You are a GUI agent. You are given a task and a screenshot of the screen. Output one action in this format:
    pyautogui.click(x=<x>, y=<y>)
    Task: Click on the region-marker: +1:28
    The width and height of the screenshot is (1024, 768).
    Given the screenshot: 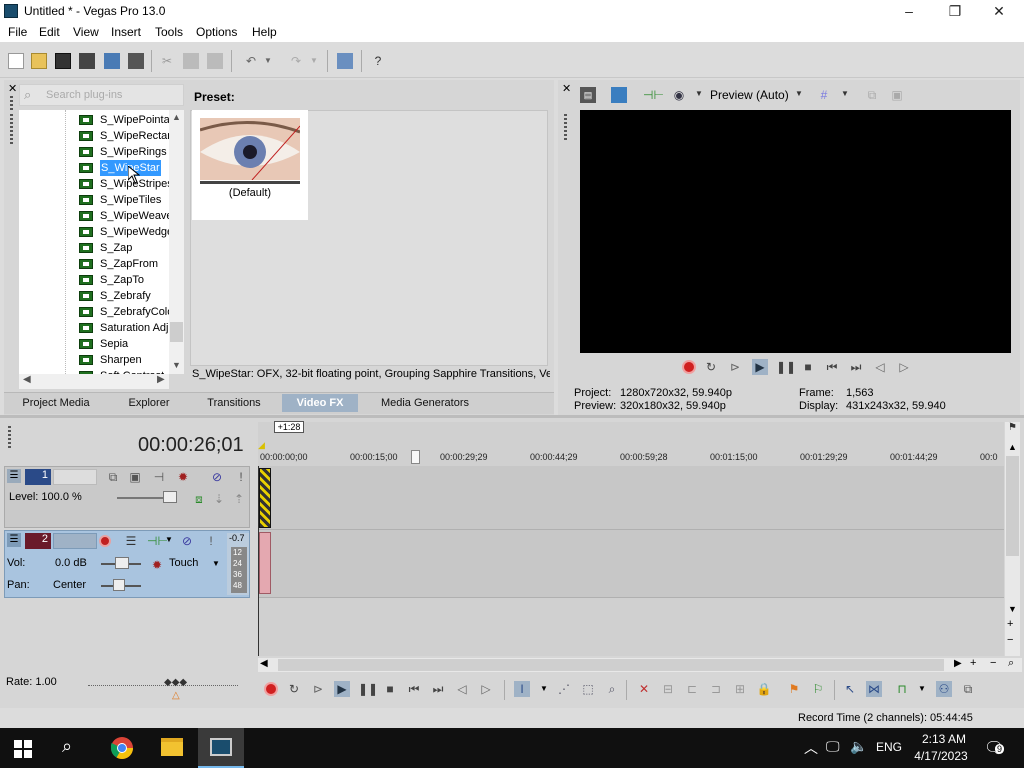 What is the action you would take?
    pyautogui.click(x=289, y=427)
    